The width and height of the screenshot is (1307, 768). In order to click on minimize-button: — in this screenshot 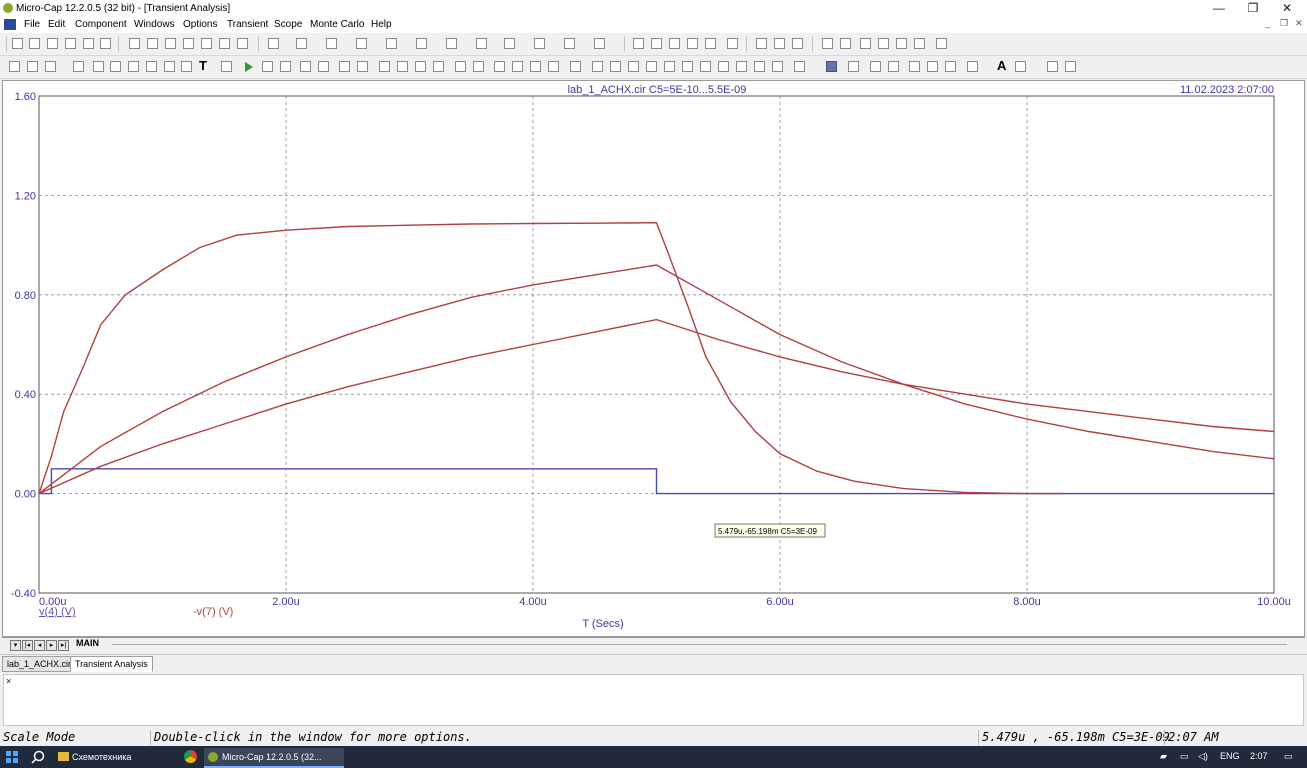, I will do `click(1219, 8)`.